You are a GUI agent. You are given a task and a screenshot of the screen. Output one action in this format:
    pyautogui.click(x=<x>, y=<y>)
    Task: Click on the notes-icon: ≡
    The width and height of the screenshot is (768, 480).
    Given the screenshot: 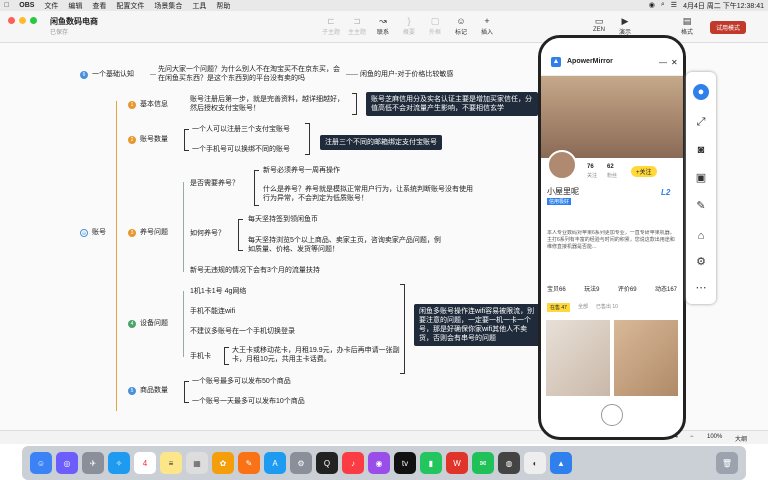 What is the action you would take?
    pyautogui.click(x=171, y=463)
    